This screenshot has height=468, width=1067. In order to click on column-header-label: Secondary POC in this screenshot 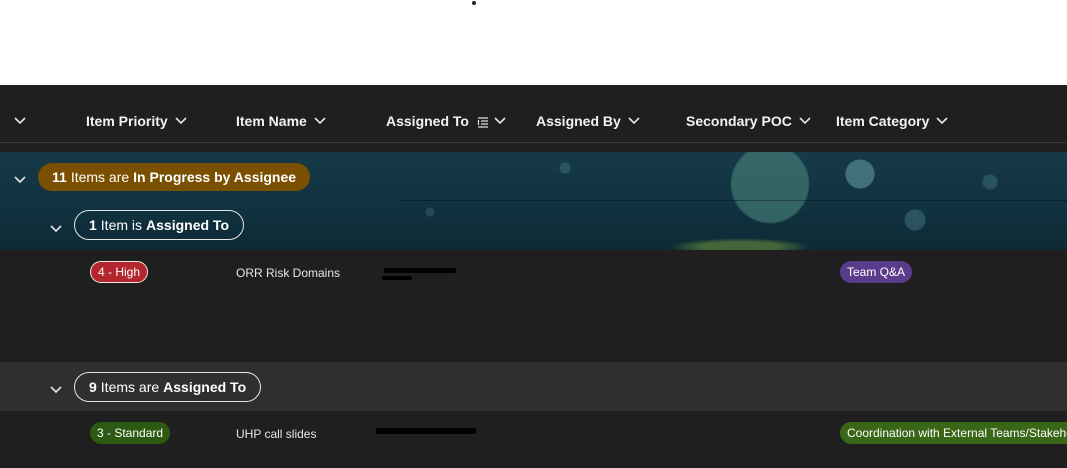, I will do `click(739, 121)`.